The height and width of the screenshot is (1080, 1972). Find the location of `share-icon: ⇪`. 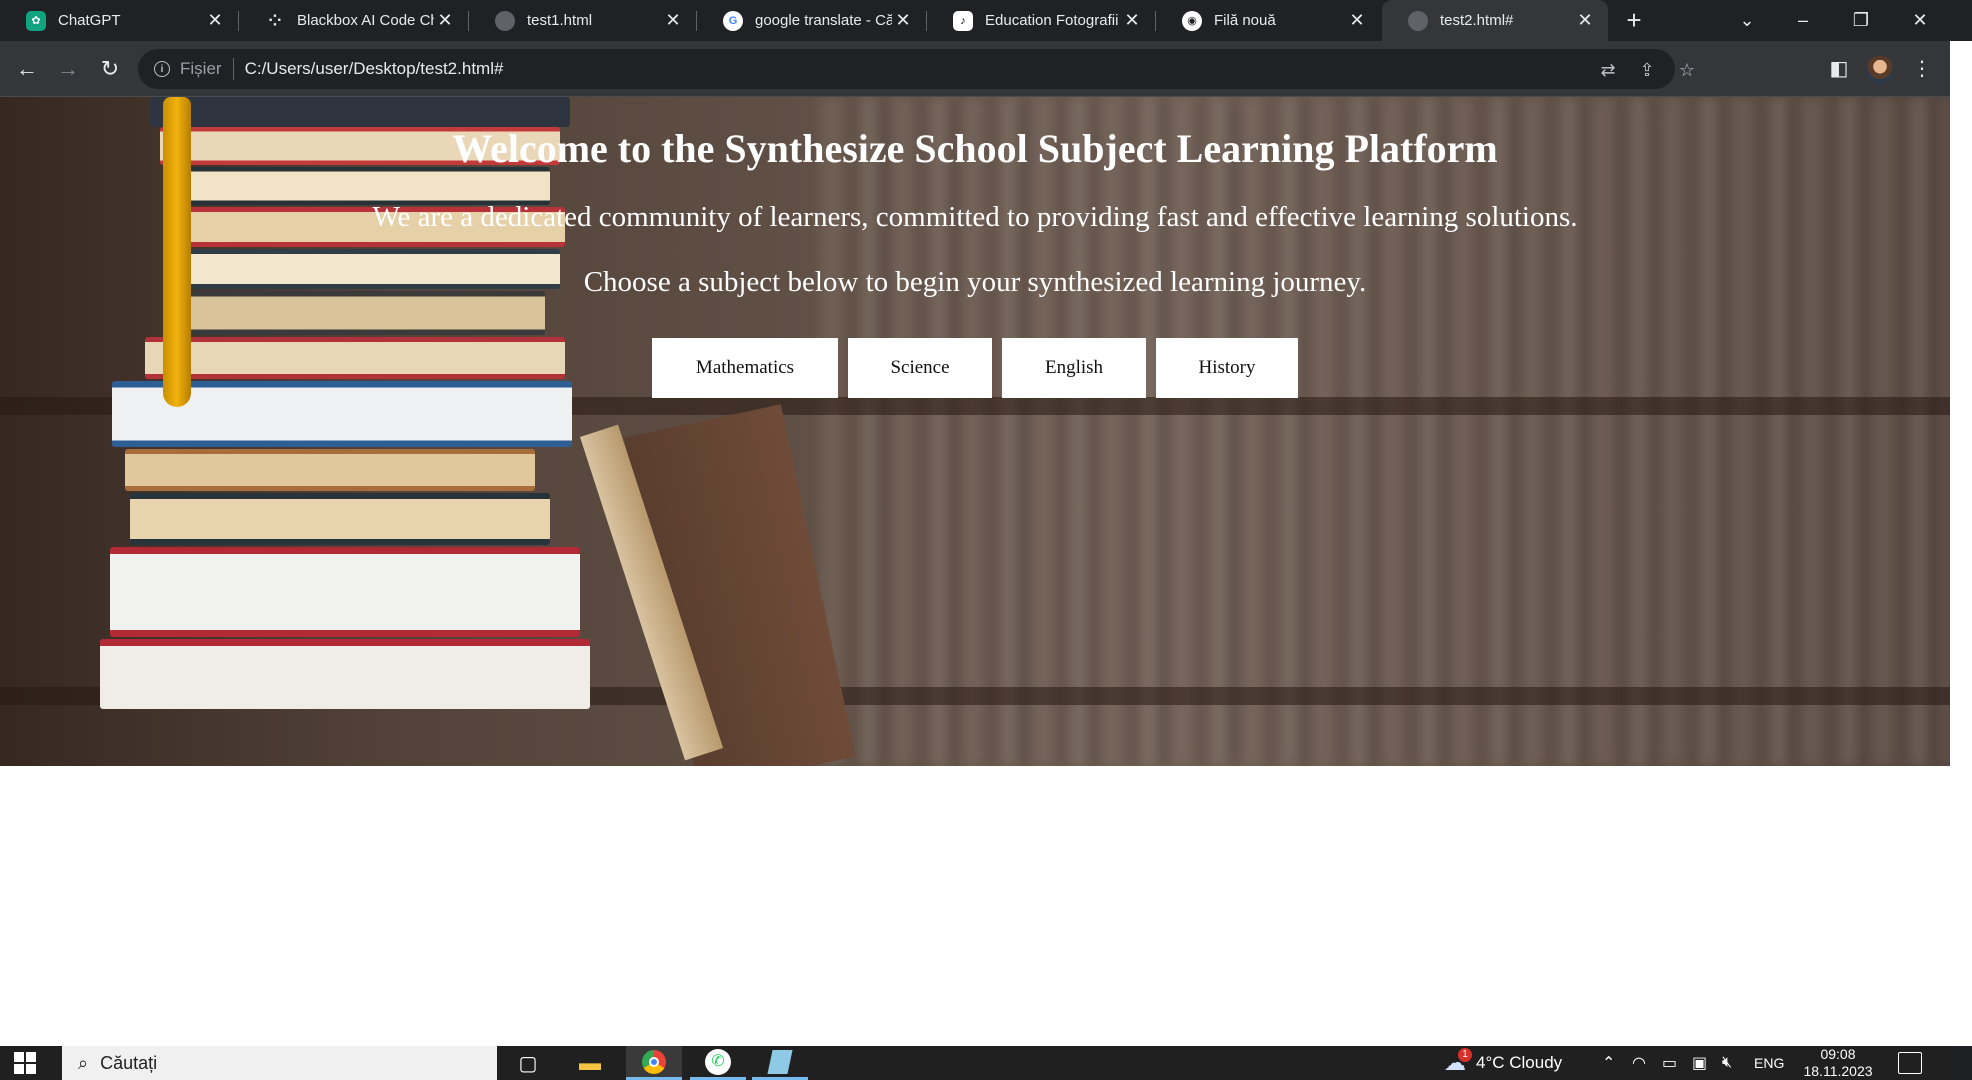

share-icon: ⇪ is located at coordinates (1647, 70).